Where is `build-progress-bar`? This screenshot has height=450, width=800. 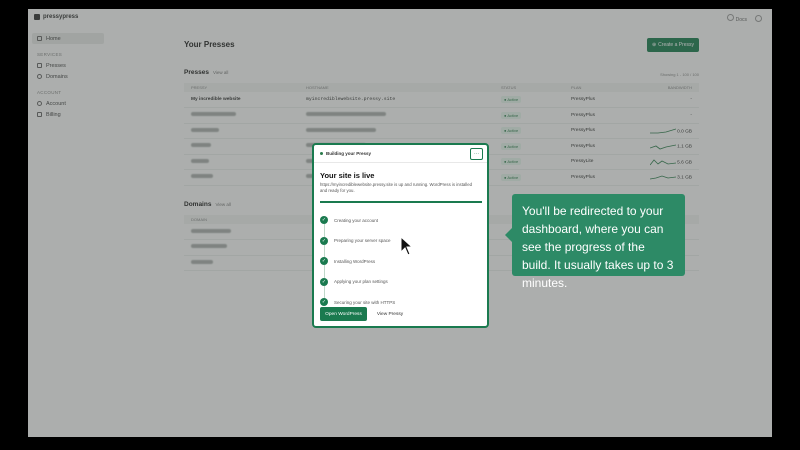 build-progress-bar is located at coordinates (401, 202).